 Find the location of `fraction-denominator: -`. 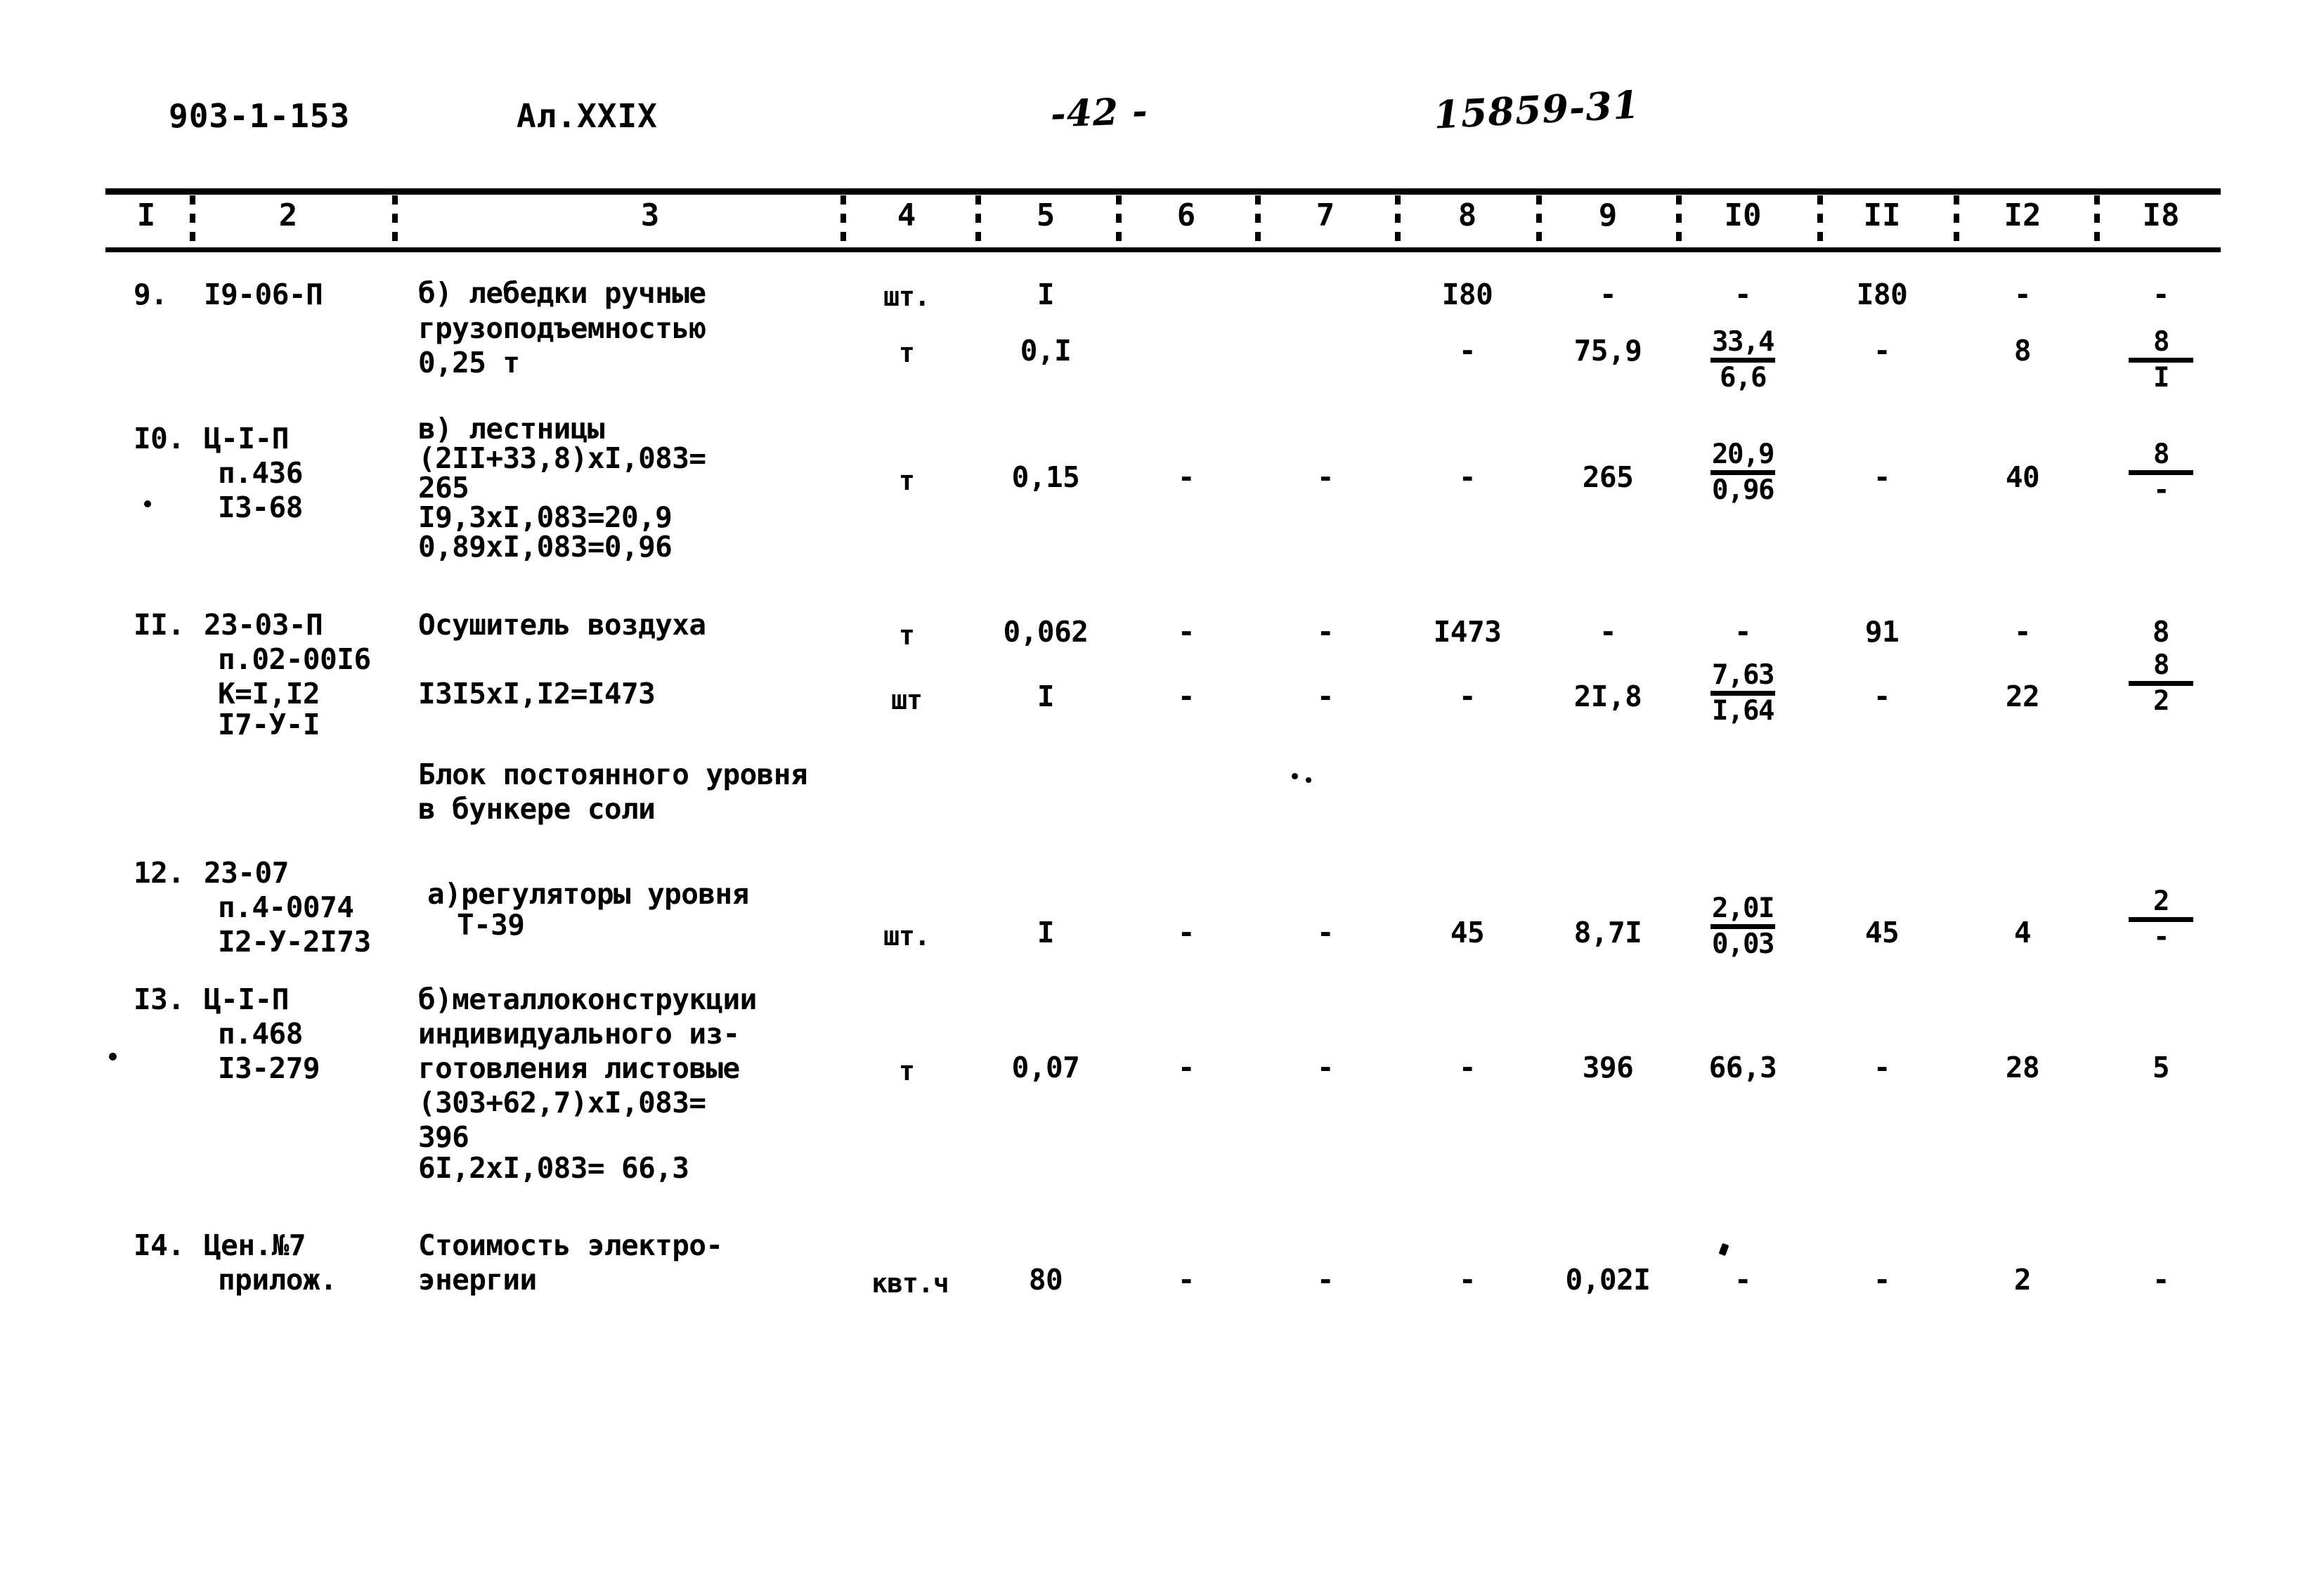

fraction-denominator: - is located at coordinates (2161, 934).